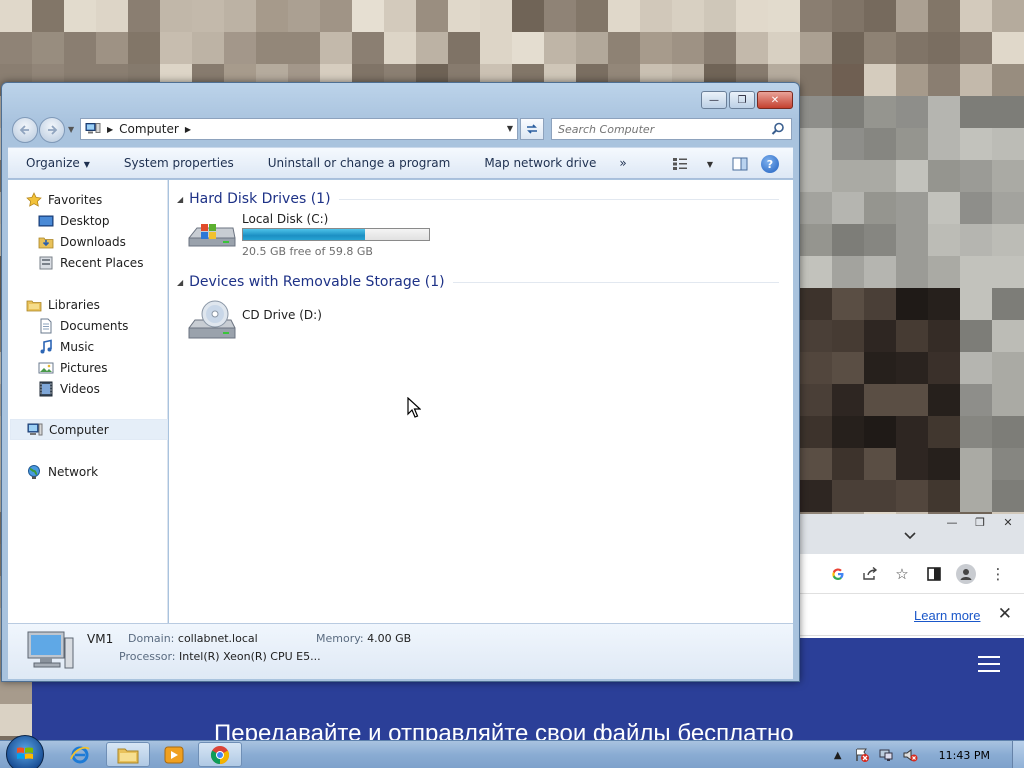 The height and width of the screenshot is (768, 1024). Describe the element at coordinates (147, 656) in the screenshot. I see `processor-label: Processor:` at that location.